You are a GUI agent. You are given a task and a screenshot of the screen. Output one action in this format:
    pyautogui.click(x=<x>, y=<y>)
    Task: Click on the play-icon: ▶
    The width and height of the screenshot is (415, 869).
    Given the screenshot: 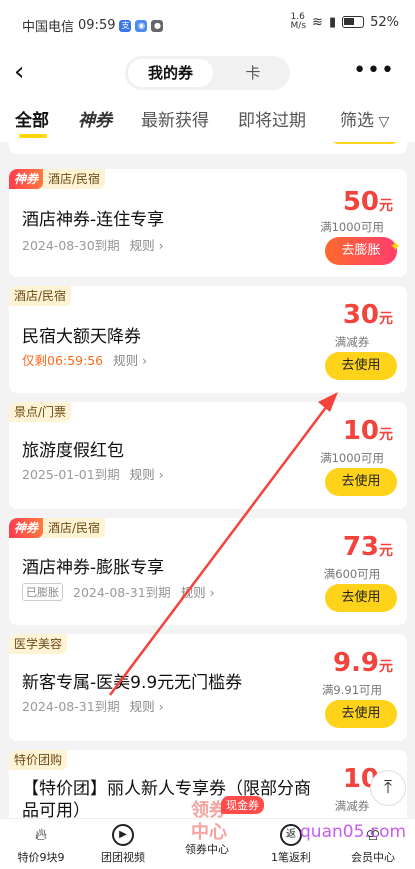 What is the action you would take?
    pyautogui.click(x=123, y=835)
    